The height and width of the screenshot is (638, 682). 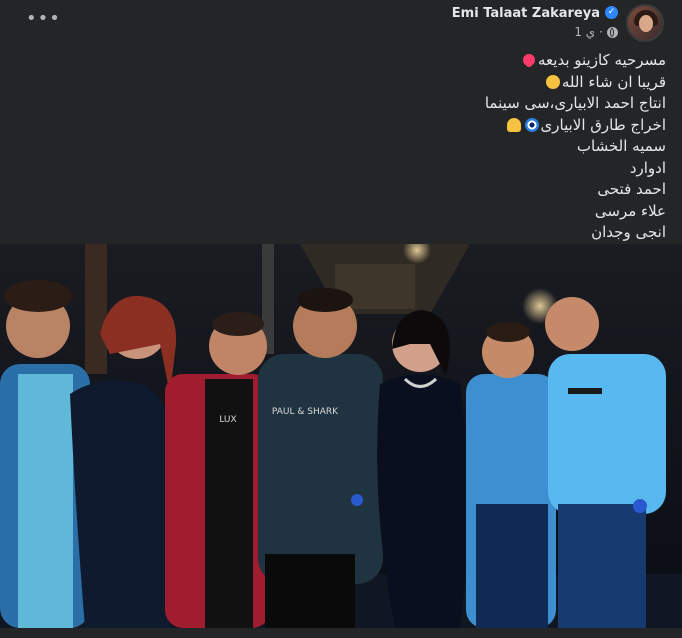 What do you see at coordinates (575, 103) in the screenshot?
I see `post-line-3: انتاج احمد الابيارى،سى سينما` at bounding box center [575, 103].